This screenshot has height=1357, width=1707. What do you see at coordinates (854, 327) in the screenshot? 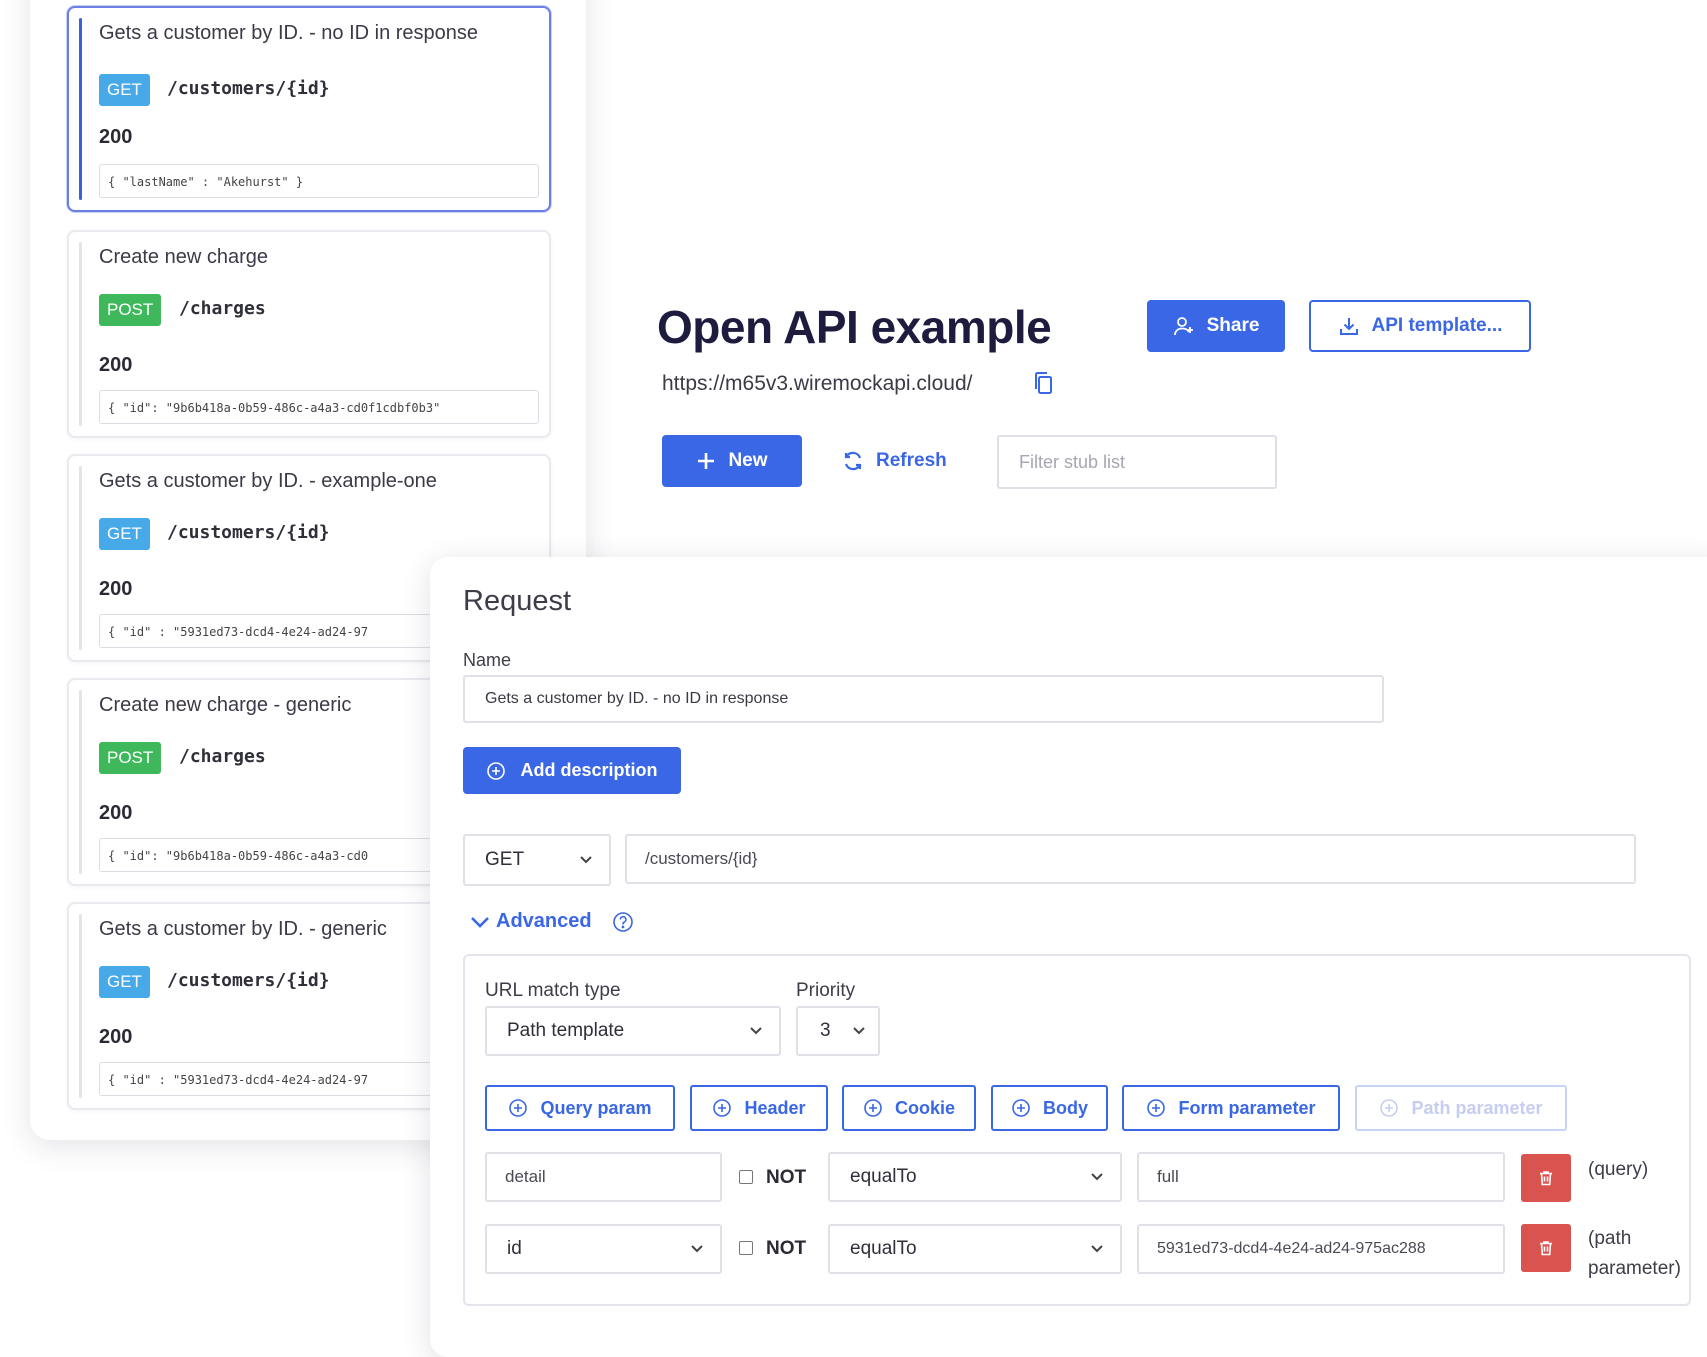
I see `page-title: Open API example` at bounding box center [854, 327].